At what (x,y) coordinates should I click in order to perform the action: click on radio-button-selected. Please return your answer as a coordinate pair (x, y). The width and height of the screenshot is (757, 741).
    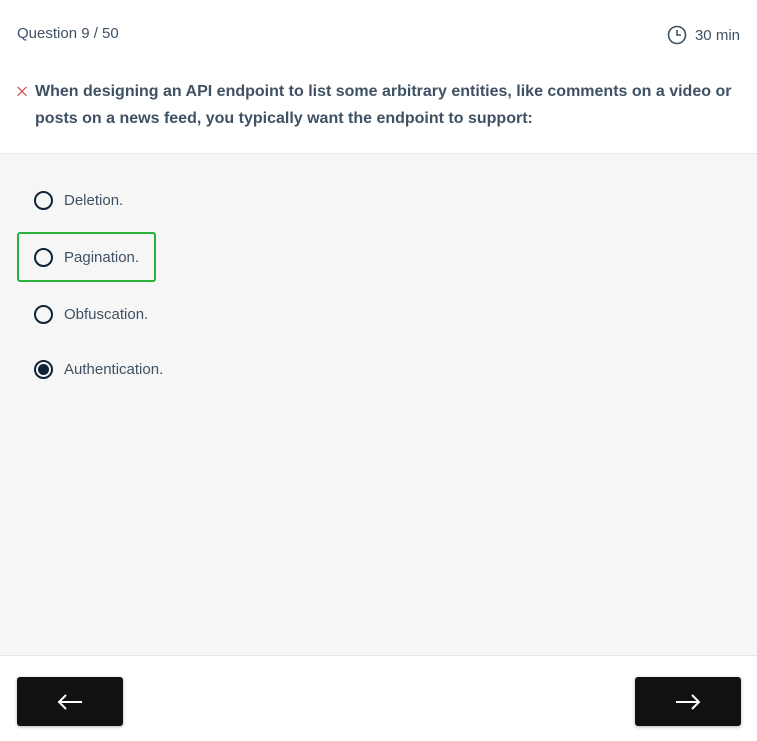
    Looking at the image, I should click on (43, 369).